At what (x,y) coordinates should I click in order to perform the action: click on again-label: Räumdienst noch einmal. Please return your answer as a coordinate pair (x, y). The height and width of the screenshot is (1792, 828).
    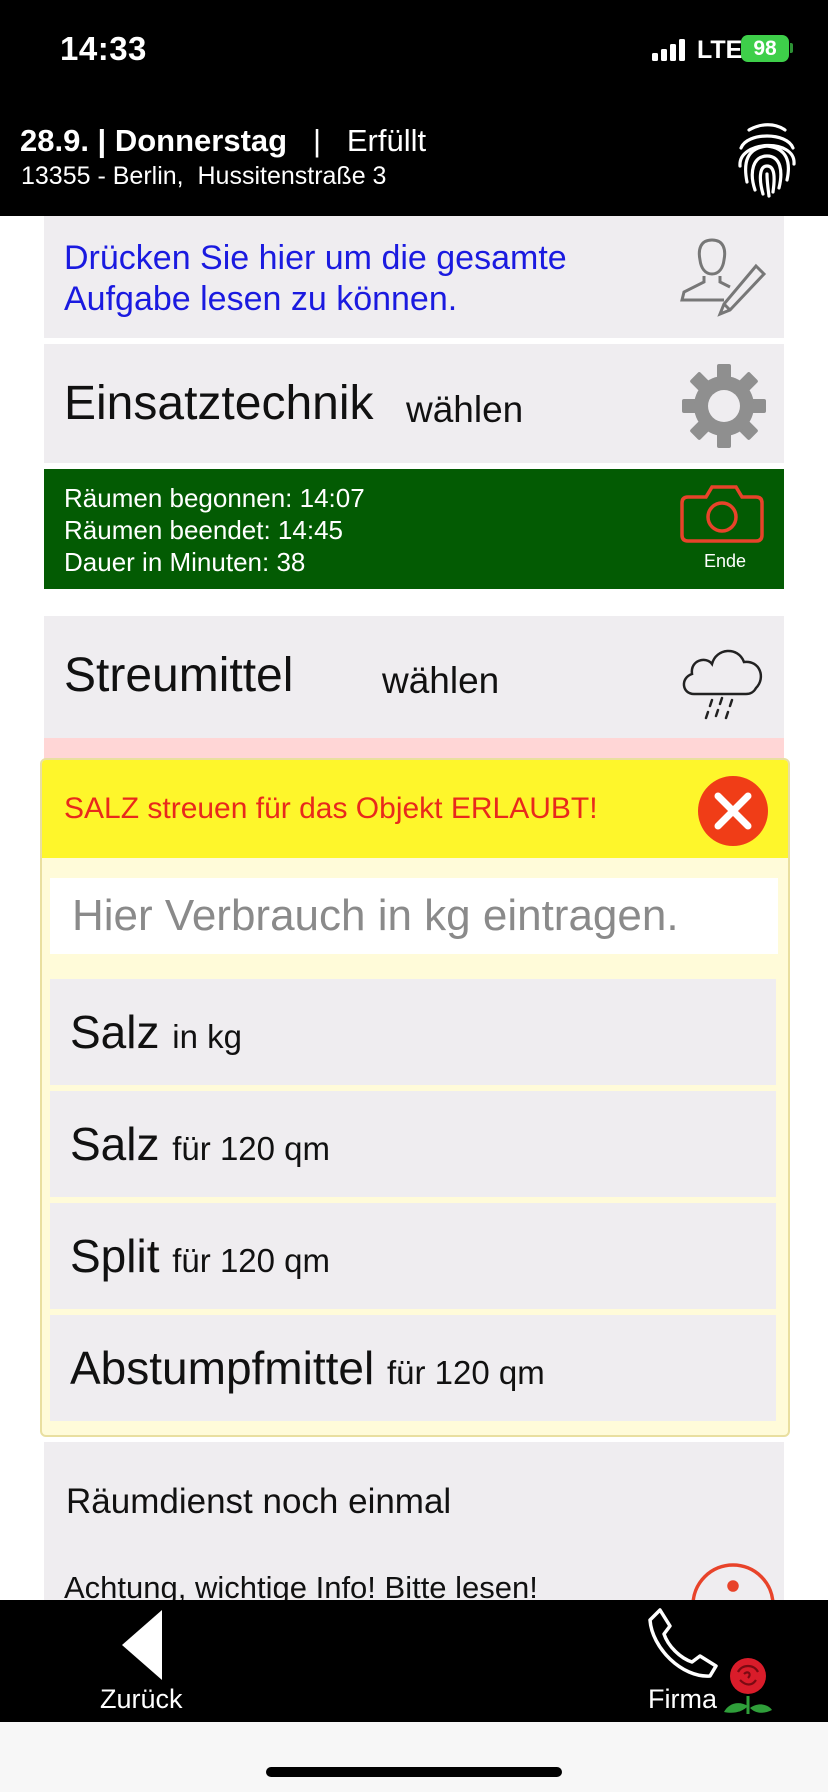
    Looking at the image, I should click on (259, 1501).